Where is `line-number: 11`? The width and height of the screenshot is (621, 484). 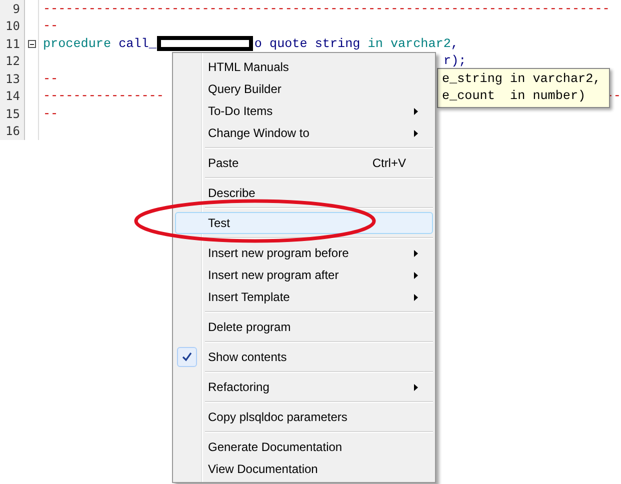 line-number: 11 is located at coordinates (12, 43).